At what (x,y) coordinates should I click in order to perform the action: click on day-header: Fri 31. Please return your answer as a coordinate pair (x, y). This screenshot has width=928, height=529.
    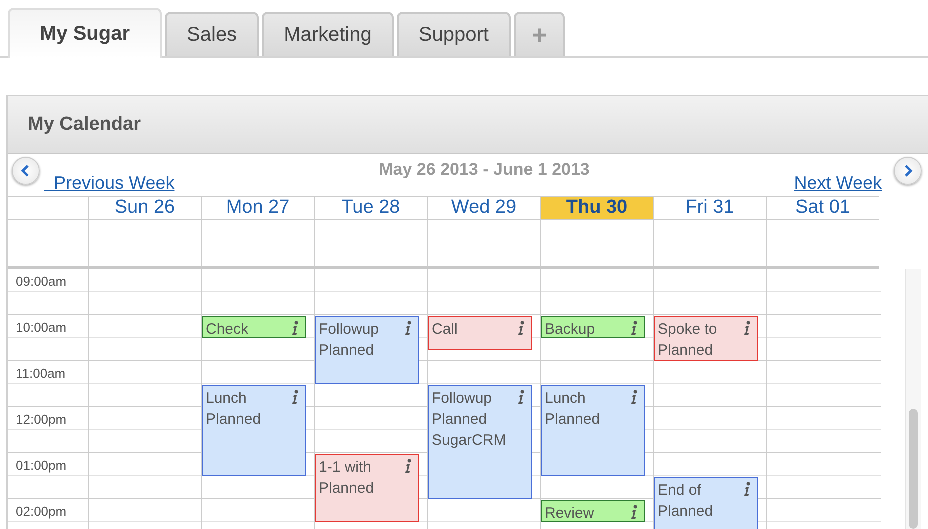
    Looking at the image, I should click on (709, 207).